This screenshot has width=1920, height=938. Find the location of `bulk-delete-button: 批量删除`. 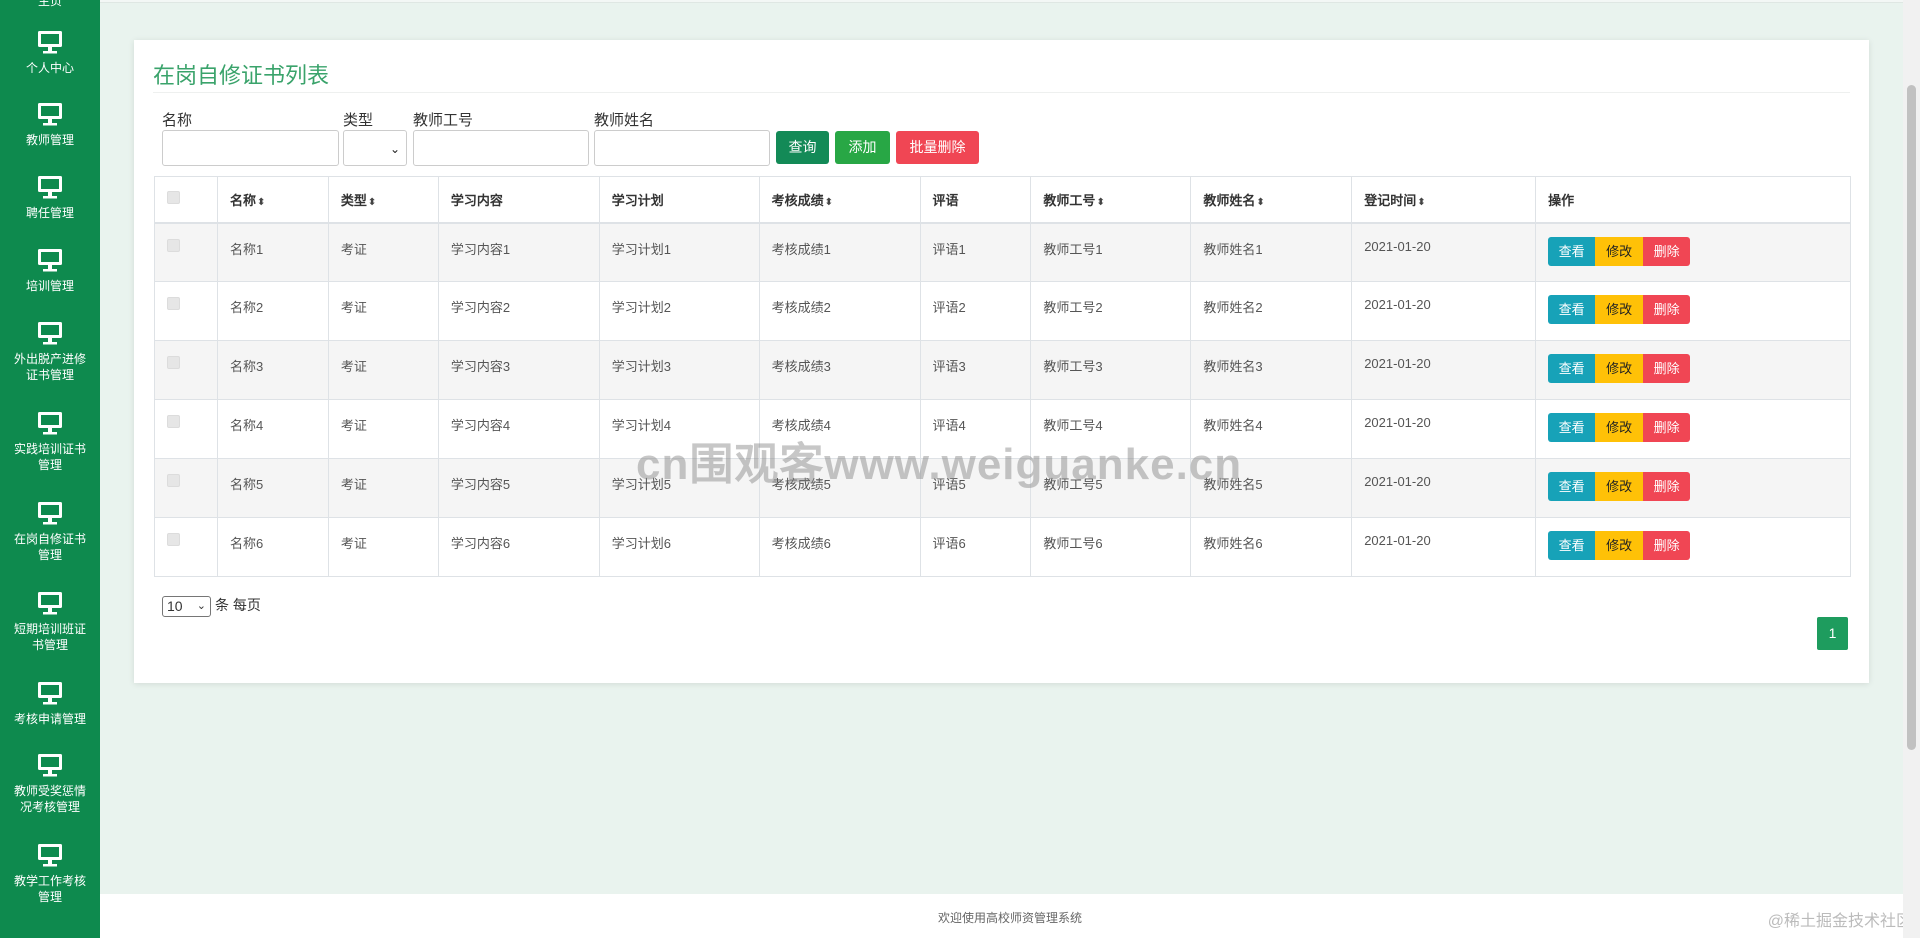

bulk-delete-button: 批量删除 is located at coordinates (937, 147).